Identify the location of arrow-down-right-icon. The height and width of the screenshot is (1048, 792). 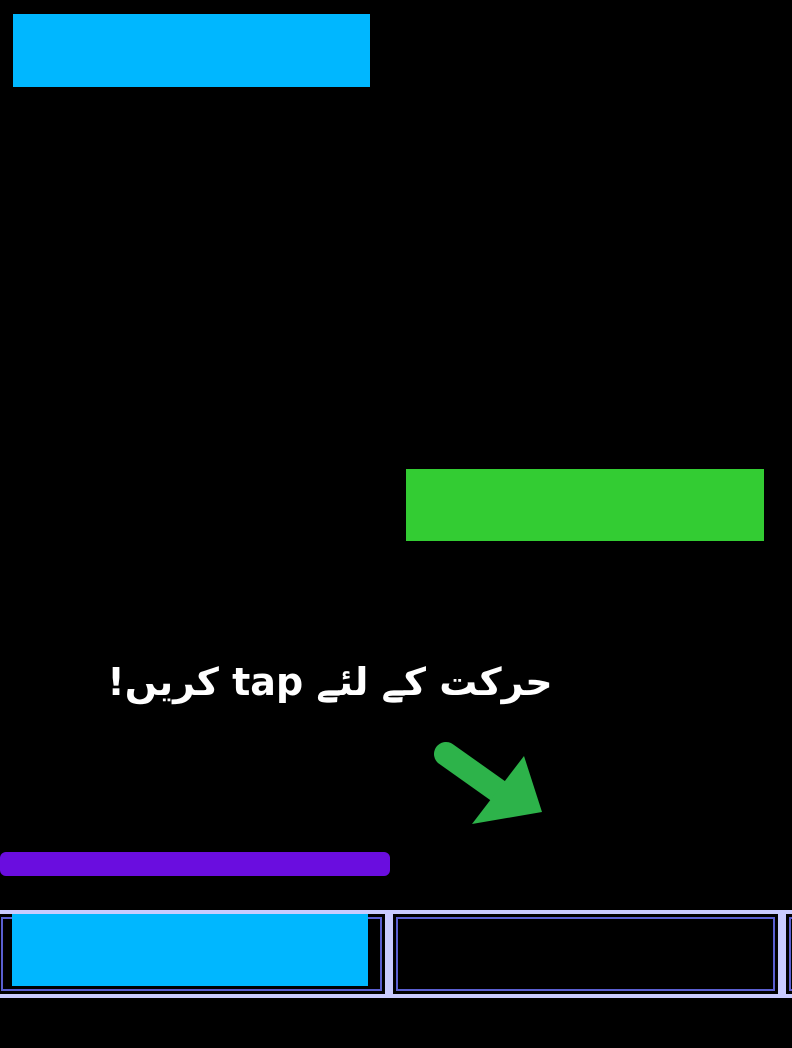
(488, 783).